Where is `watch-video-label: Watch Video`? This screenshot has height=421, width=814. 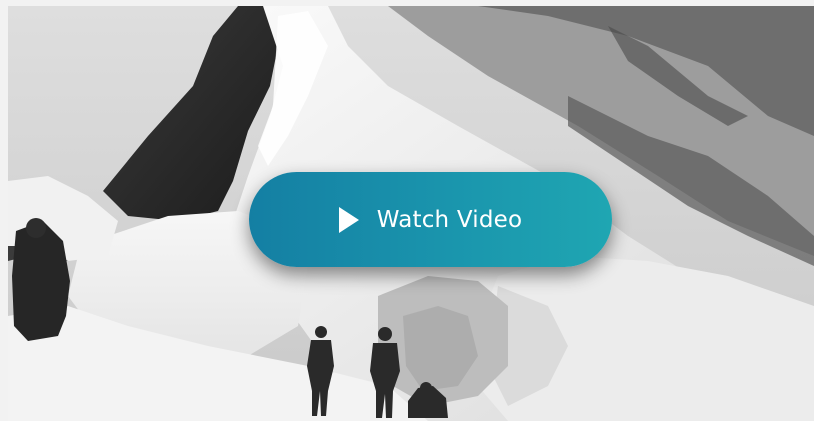 watch-video-label: Watch Video is located at coordinates (449, 219).